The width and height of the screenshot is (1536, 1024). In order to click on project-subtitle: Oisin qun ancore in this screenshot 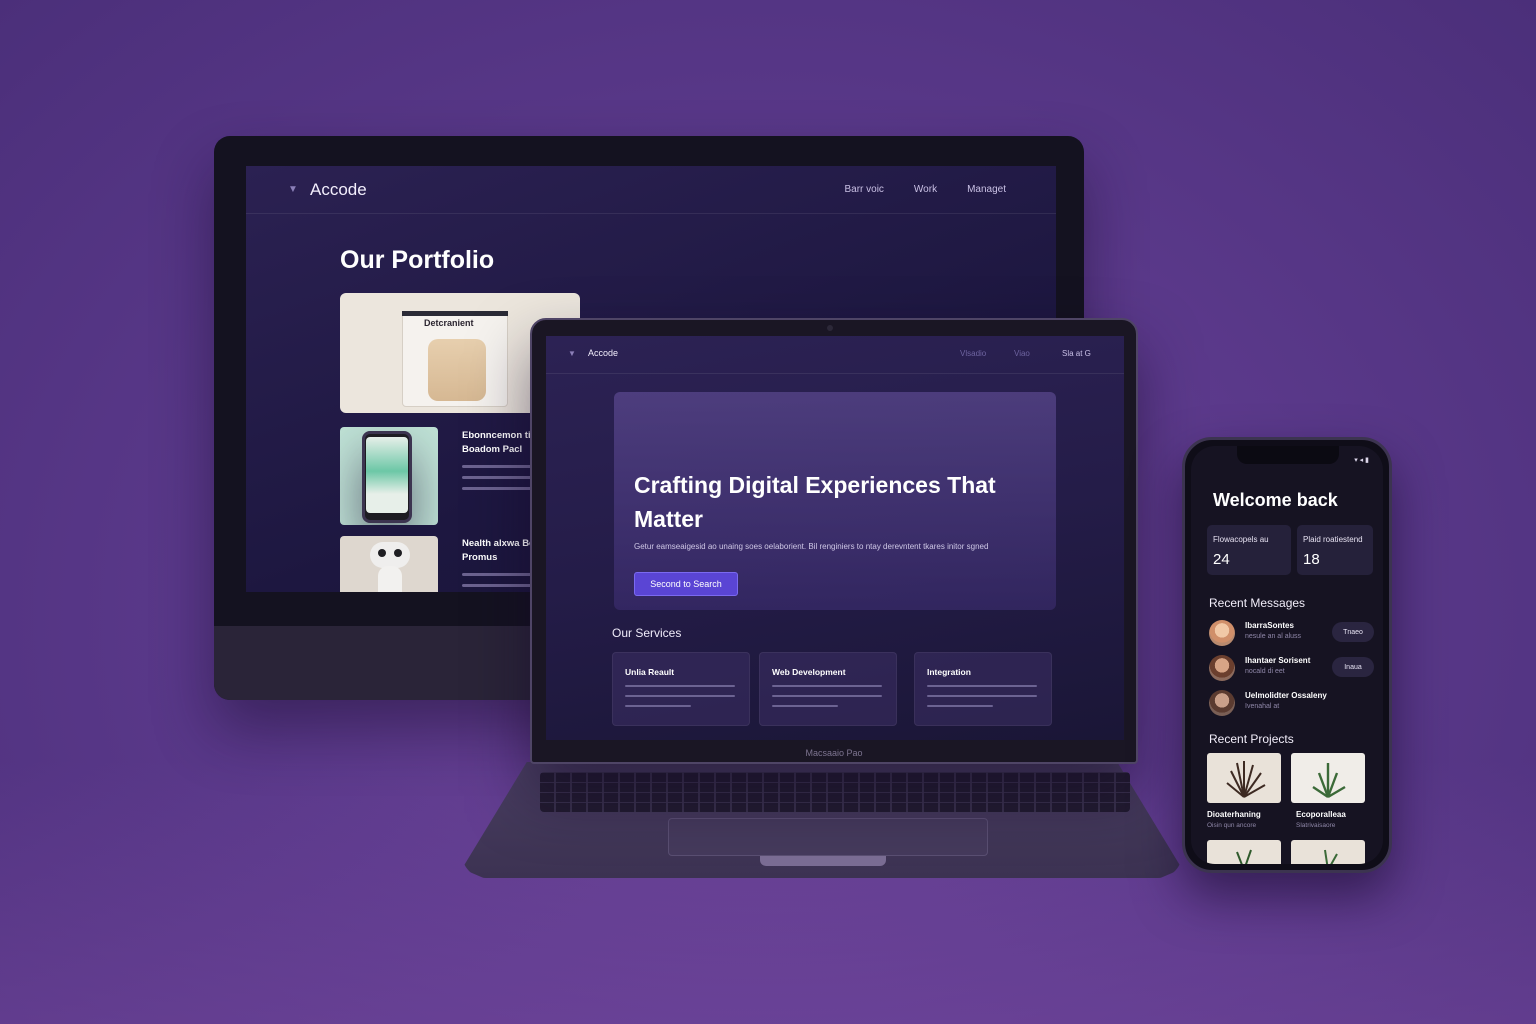, I will do `click(1232, 825)`.